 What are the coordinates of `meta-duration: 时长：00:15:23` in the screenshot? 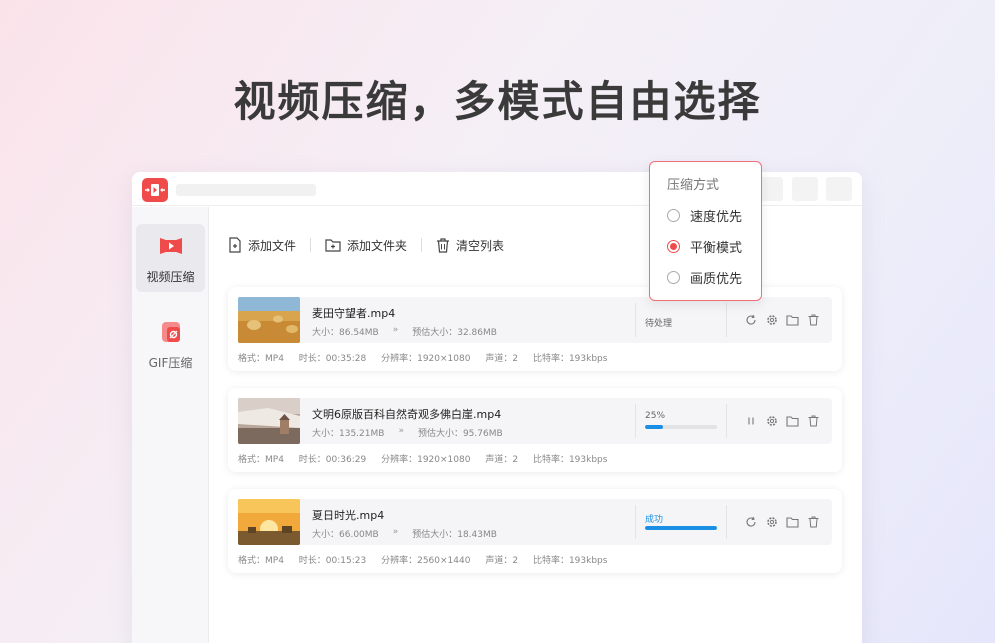 It's located at (332, 561).